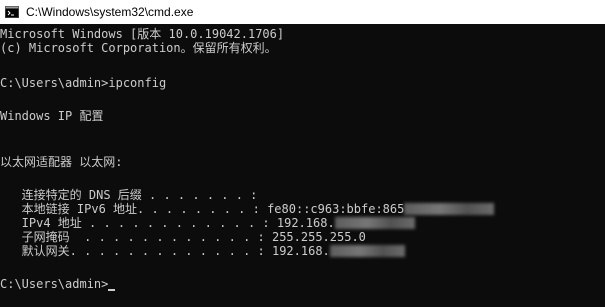  I want to click on header-line-copyright: (c) Microsoft Corporation。保留所有权利。, so click(138, 48).